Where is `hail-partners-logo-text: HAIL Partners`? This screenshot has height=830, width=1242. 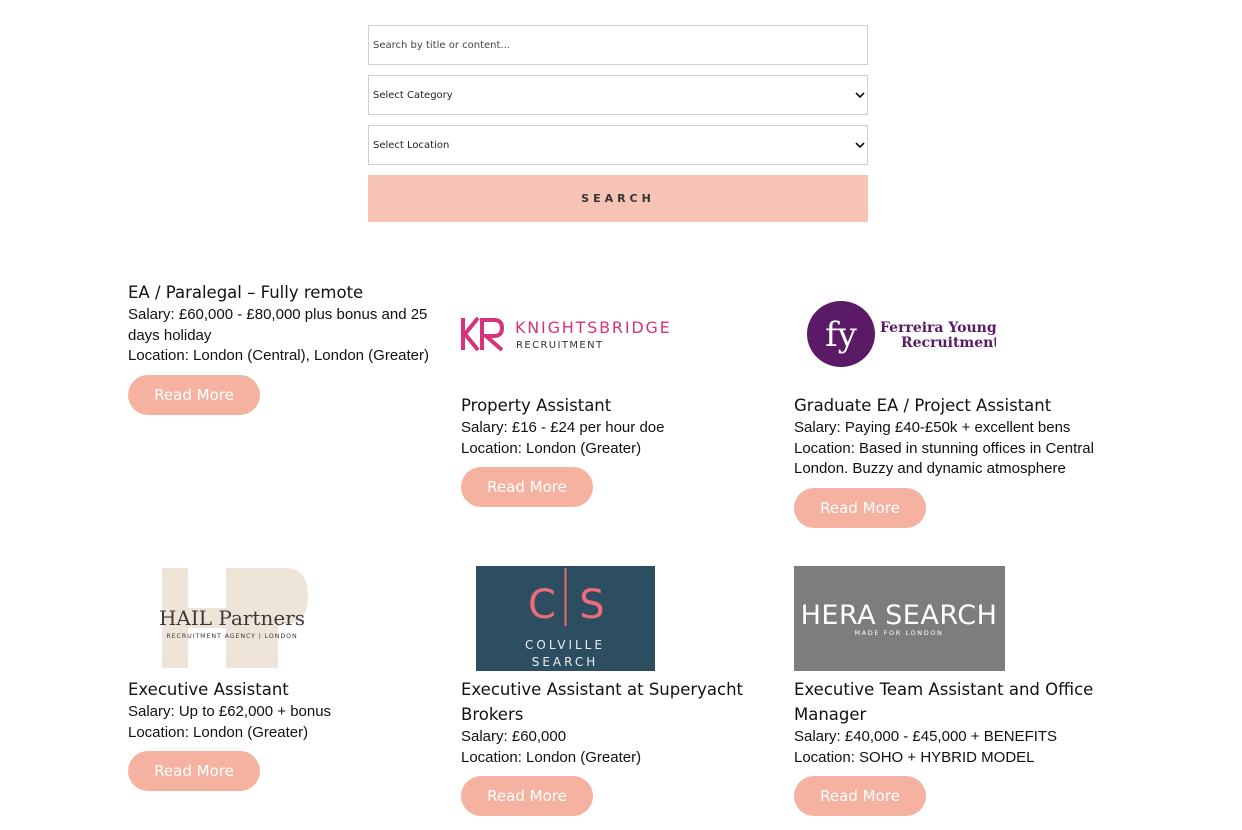
hail-partners-logo-text: HAIL Partners is located at coordinates (232, 618).